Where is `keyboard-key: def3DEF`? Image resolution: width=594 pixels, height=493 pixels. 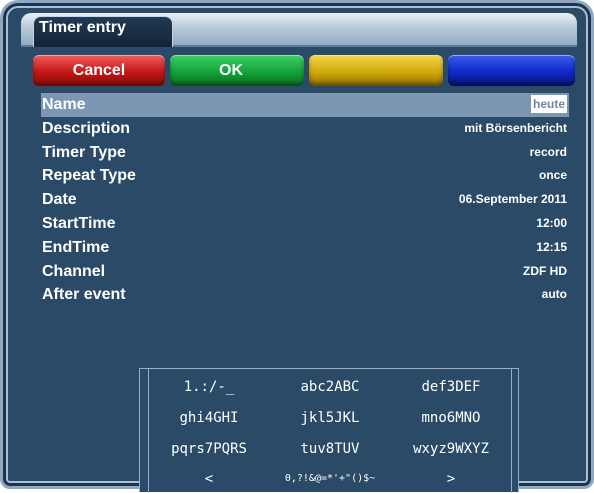
keyboard-key: def3DEF is located at coordinates (451, 387).